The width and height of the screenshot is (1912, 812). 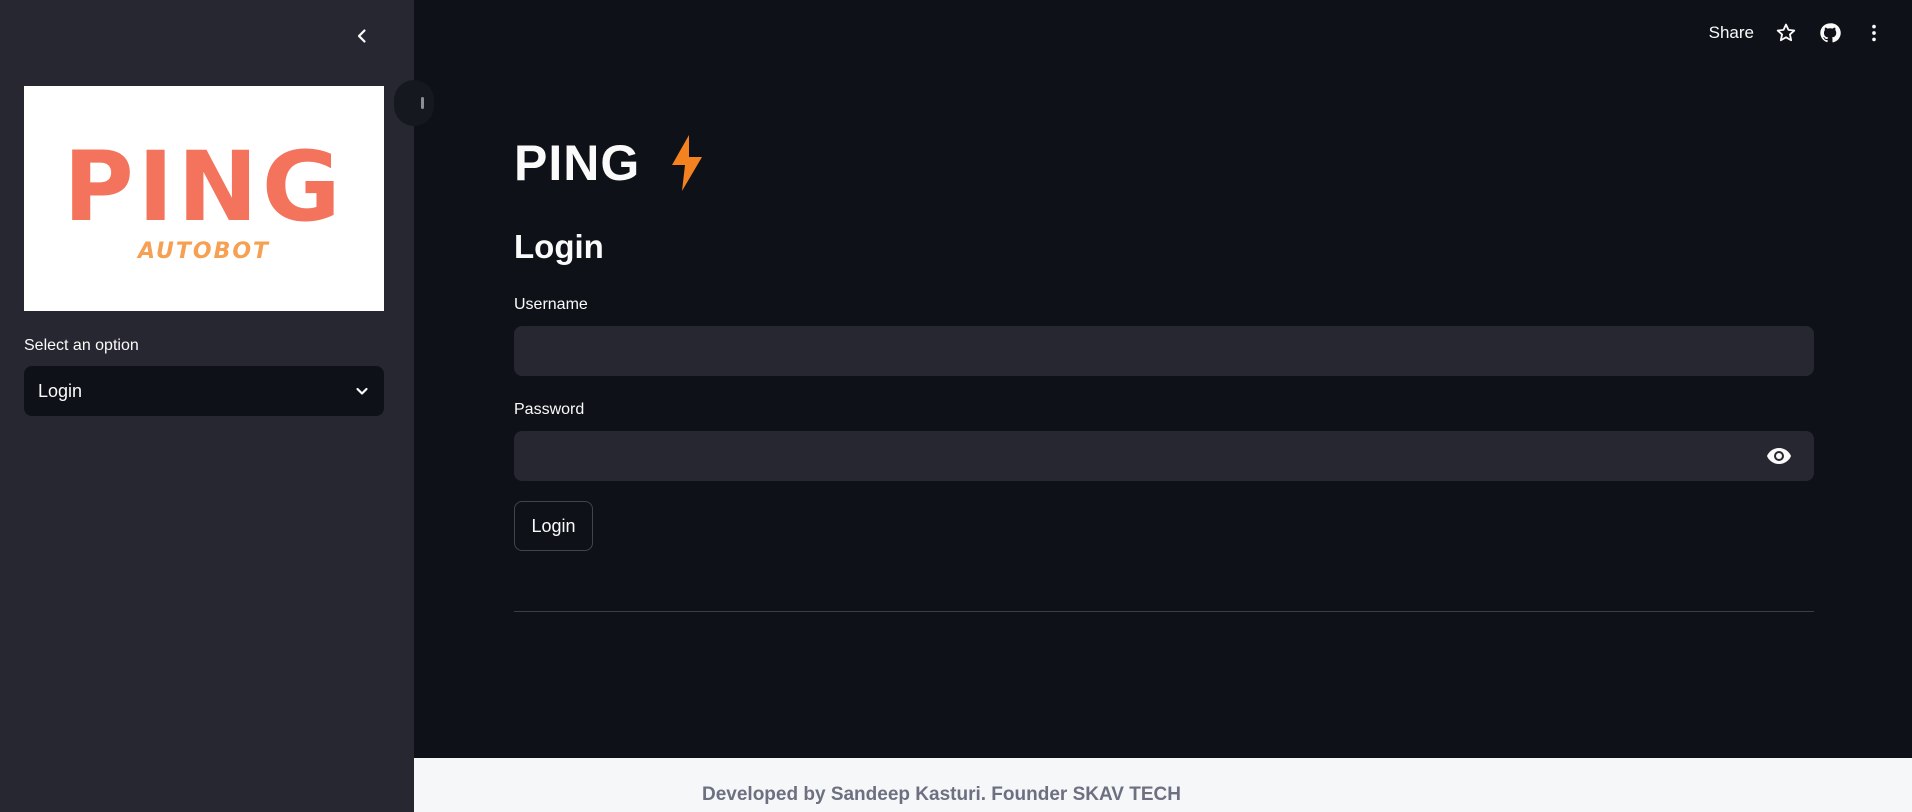 I want to click on login-button: Login, so click(x=553, y=526).